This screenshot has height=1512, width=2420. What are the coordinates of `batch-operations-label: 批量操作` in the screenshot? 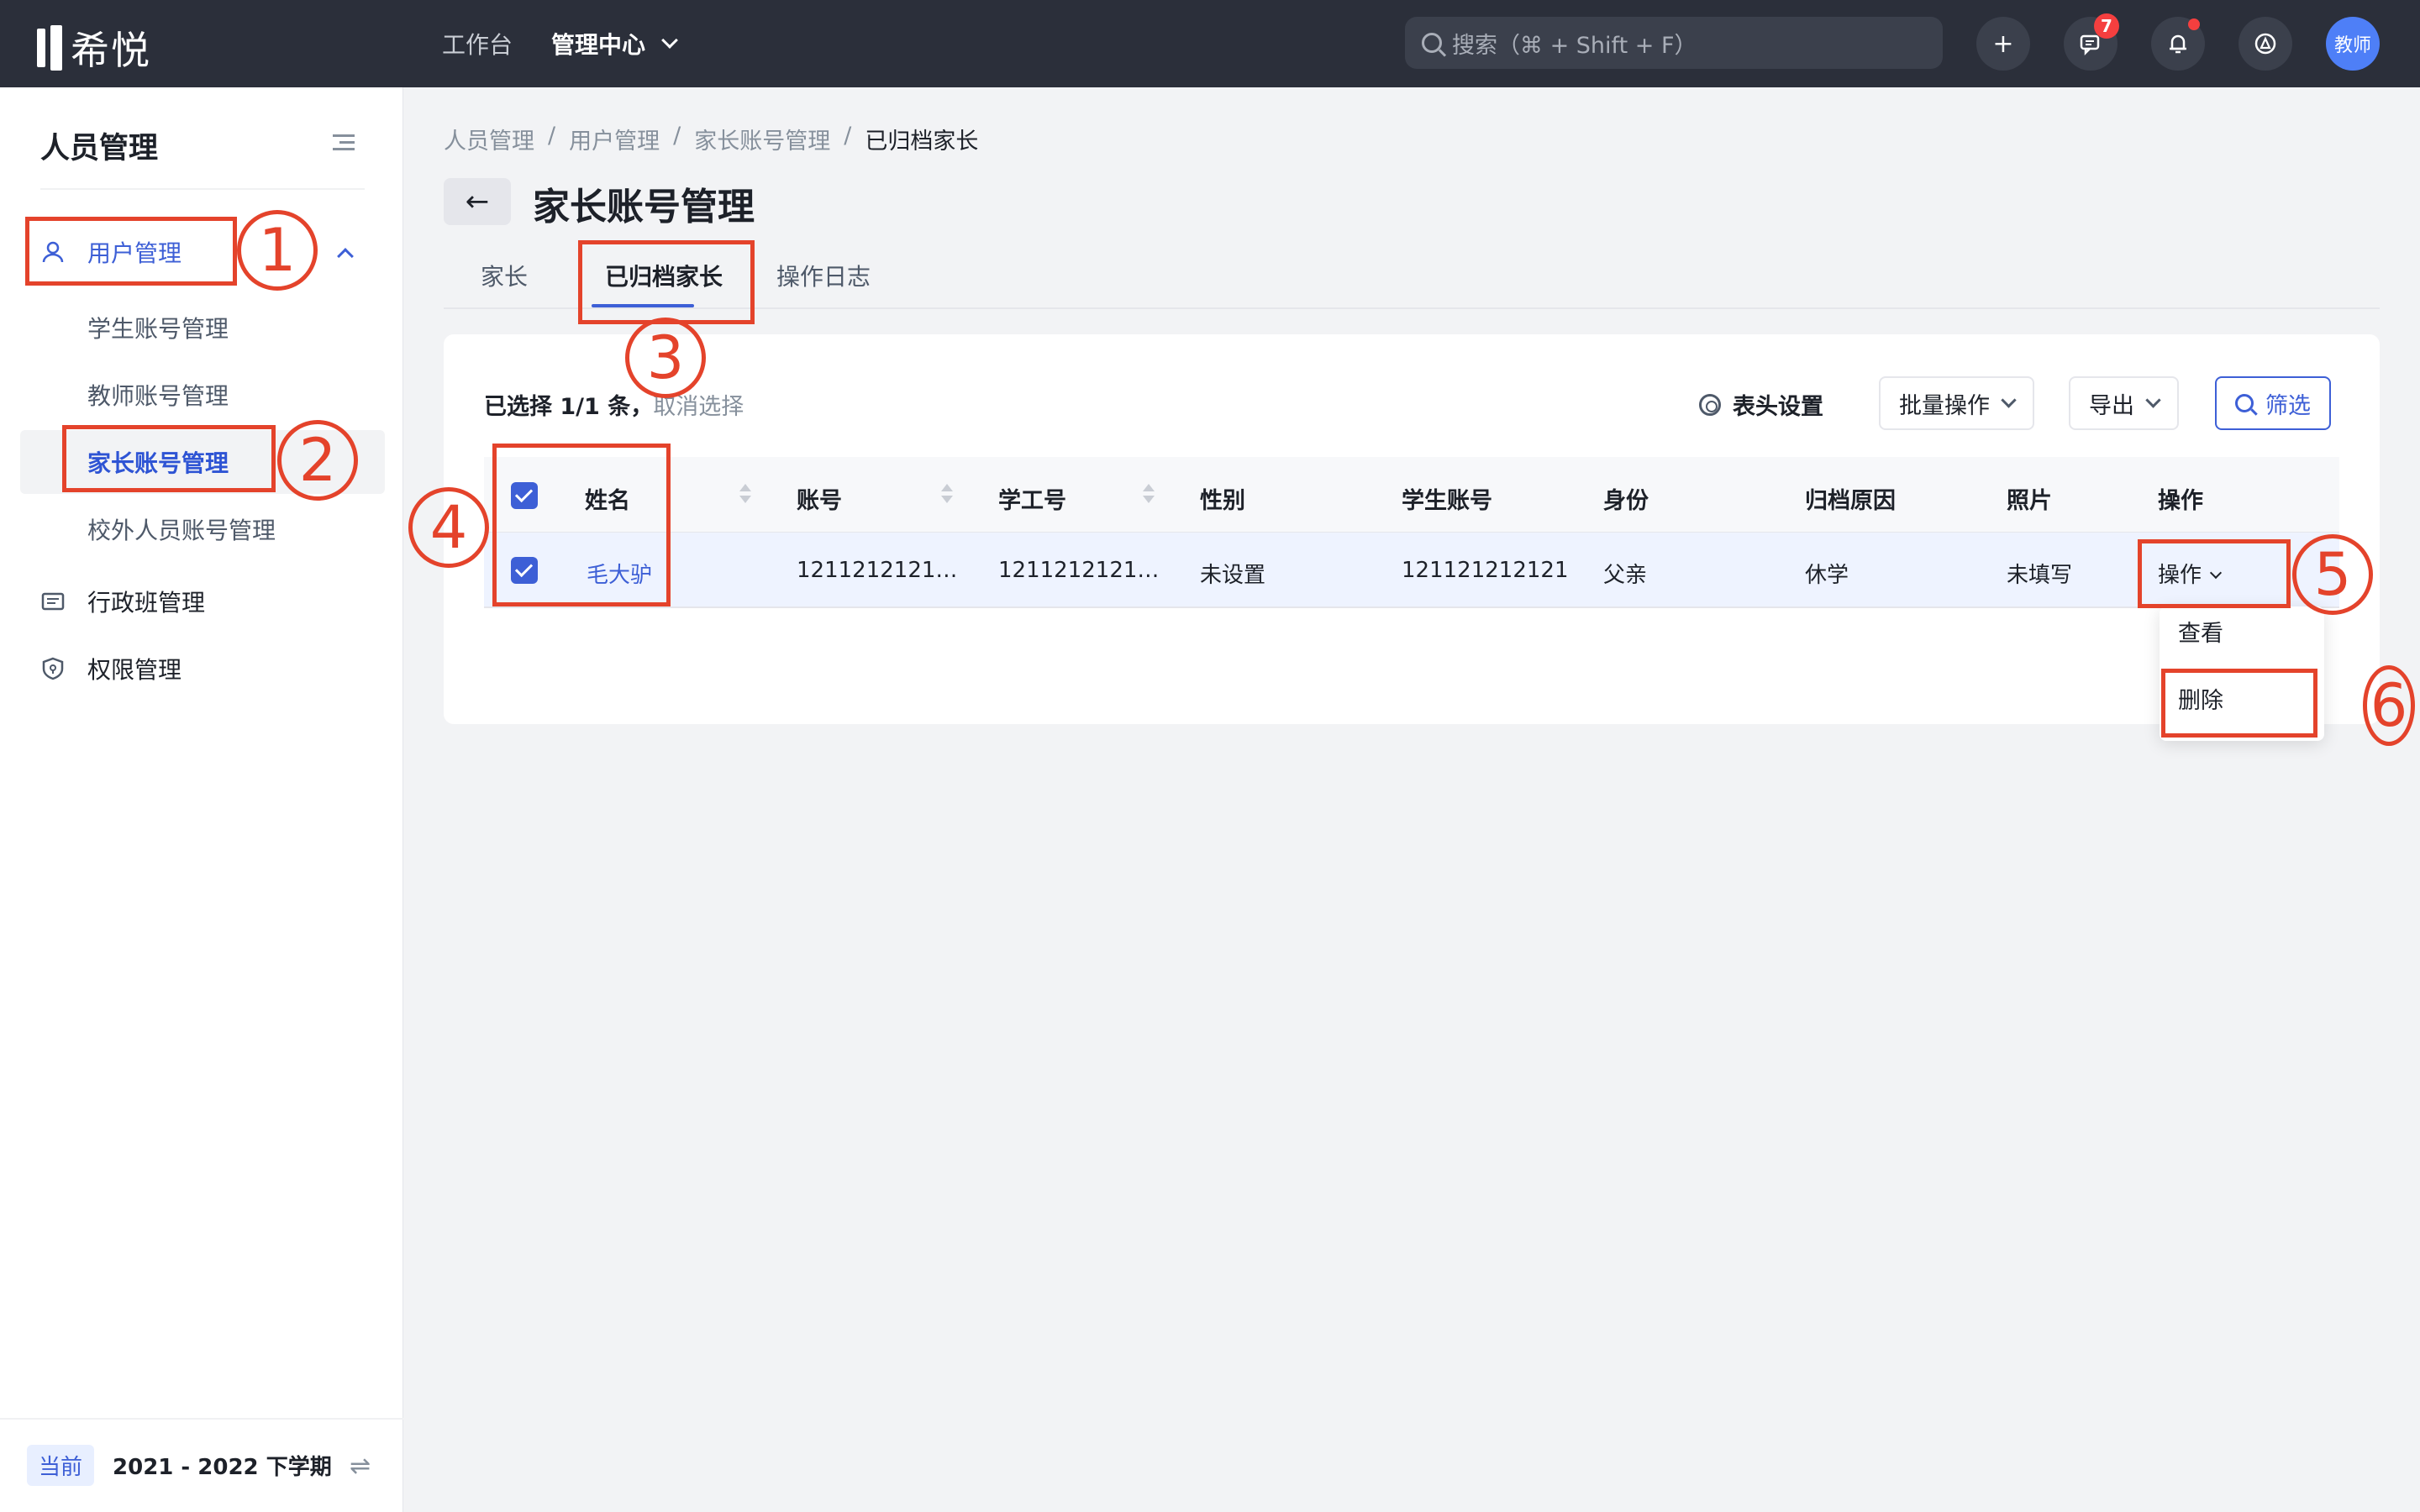 It's located at (1944, 405).